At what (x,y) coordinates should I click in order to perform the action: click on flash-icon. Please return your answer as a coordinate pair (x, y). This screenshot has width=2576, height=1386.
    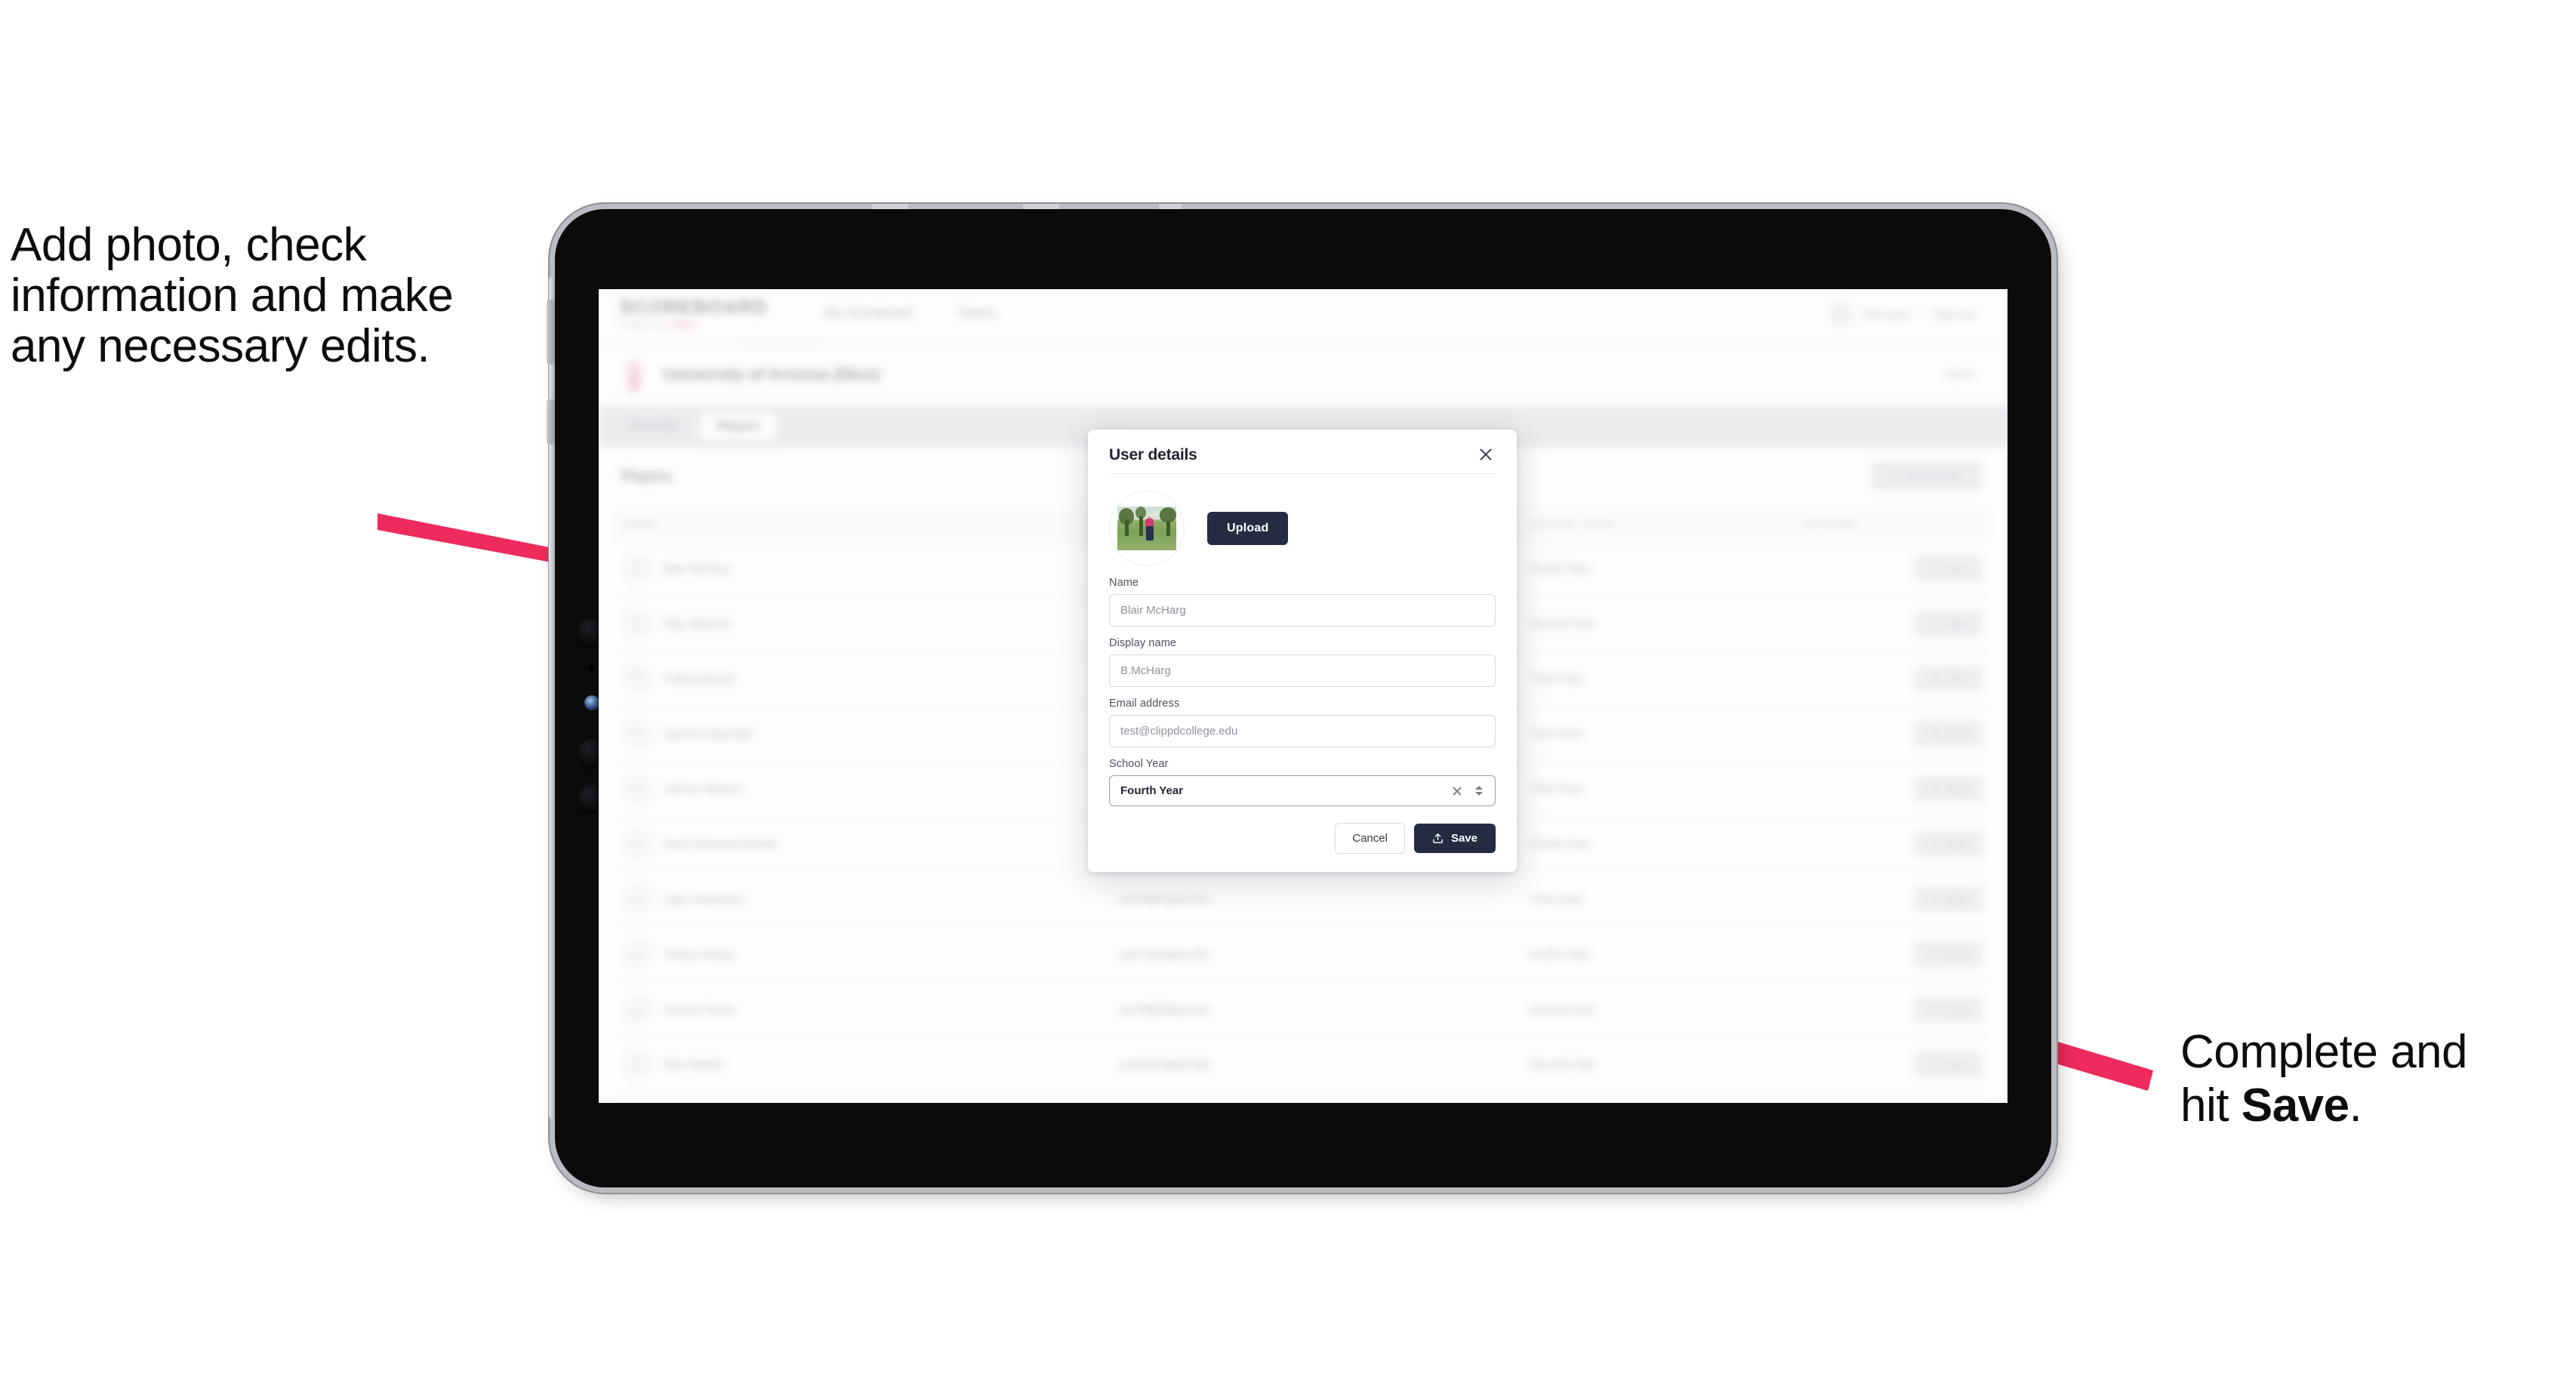
    Looking at the image, I should click on (591, 702).